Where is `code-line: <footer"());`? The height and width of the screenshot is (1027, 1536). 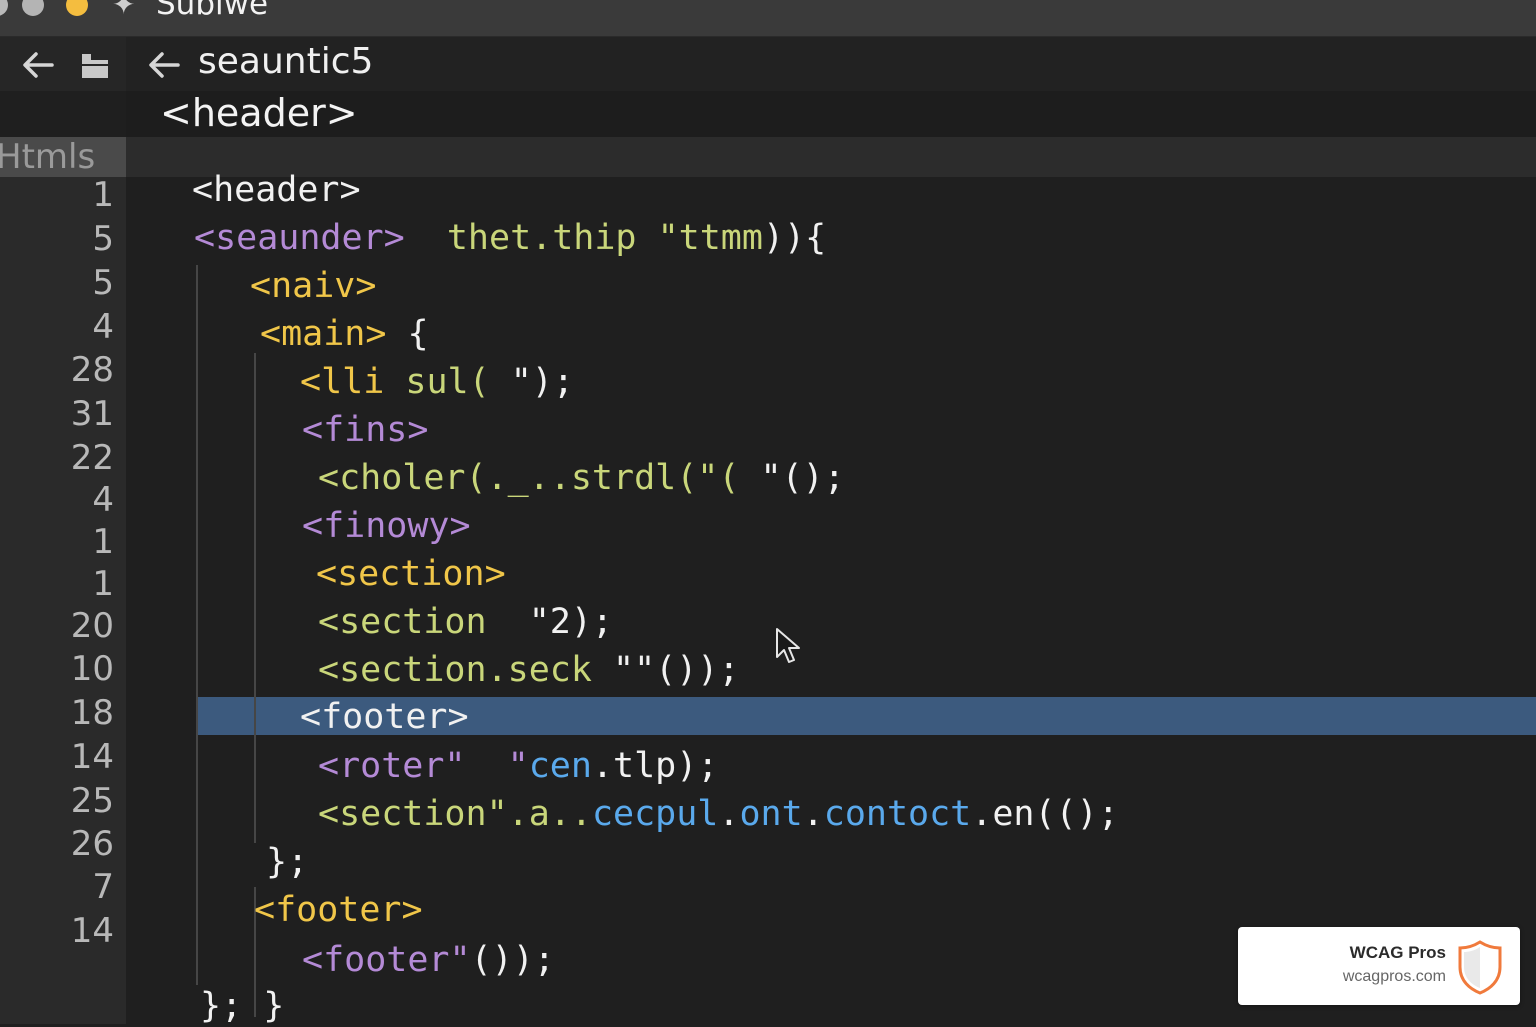
code-line: <footer"()); is located at coordinates (428, 960).